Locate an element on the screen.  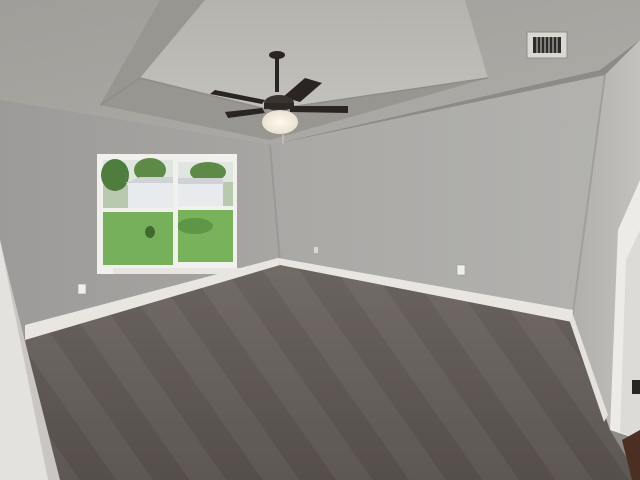
outlet-back-wall is located at coordinates (461, 270).